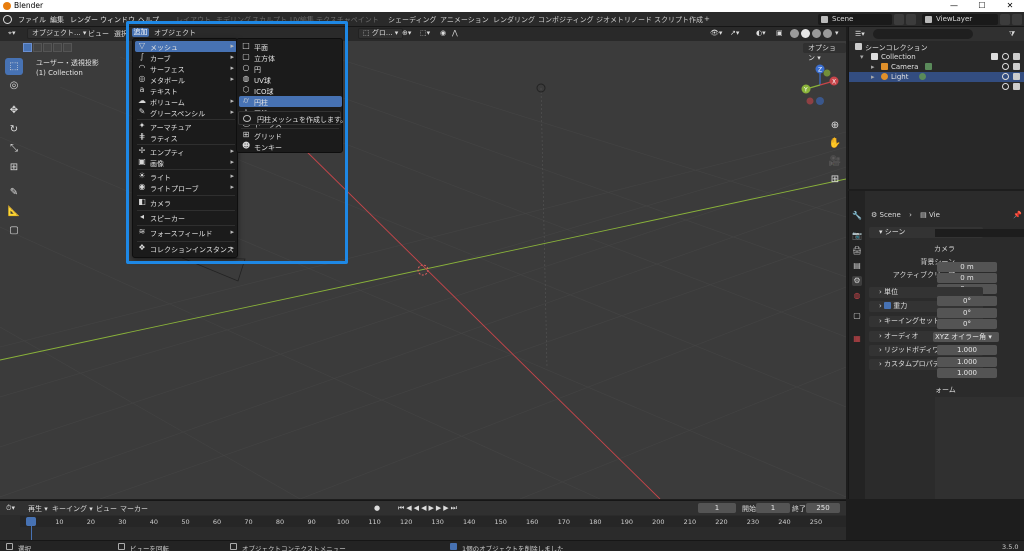  I want to click on rendered-shading-icon, so click(827, 33).